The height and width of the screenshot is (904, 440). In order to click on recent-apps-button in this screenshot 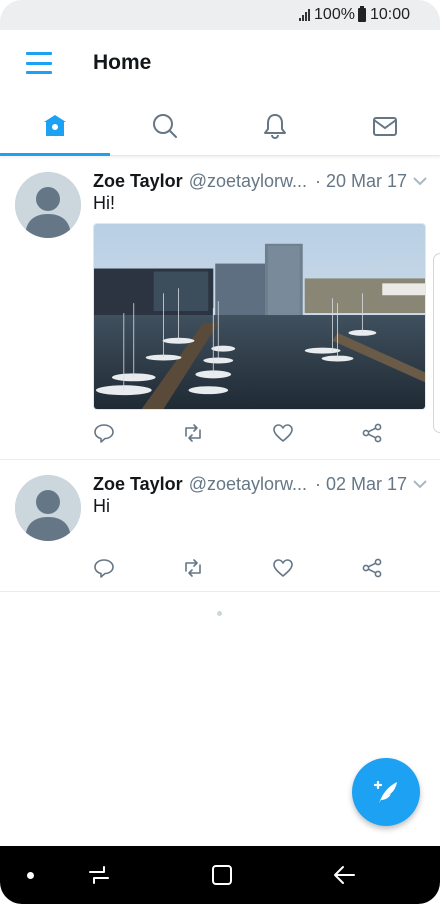, I will do `click(99, 875)`.